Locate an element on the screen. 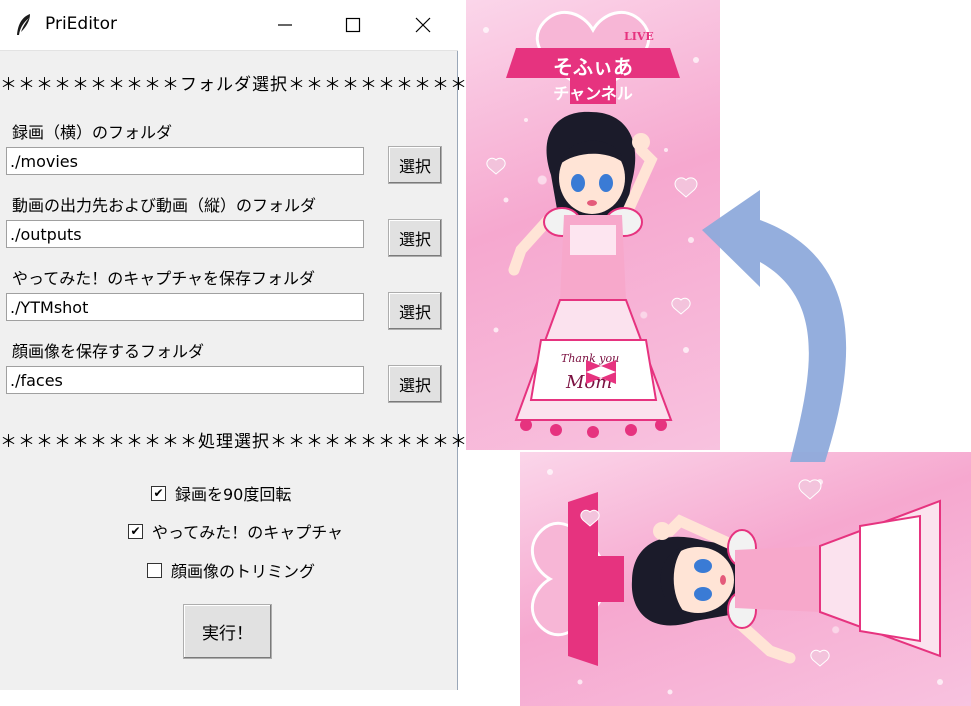 The height and width of the screenshot is (706, 971). run-button: 実行！ is located at coordinates (227, 631).